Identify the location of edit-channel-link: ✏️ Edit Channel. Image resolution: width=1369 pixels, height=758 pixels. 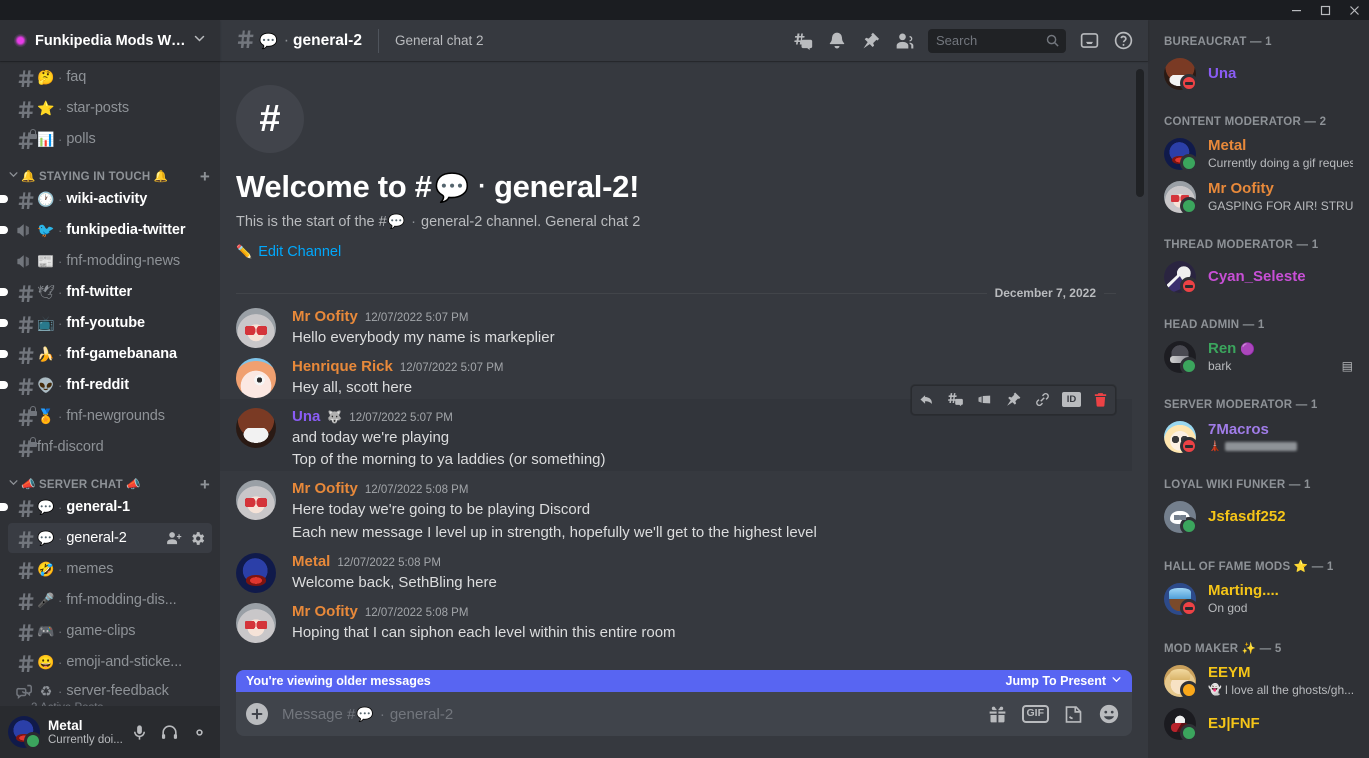
(676, 252).